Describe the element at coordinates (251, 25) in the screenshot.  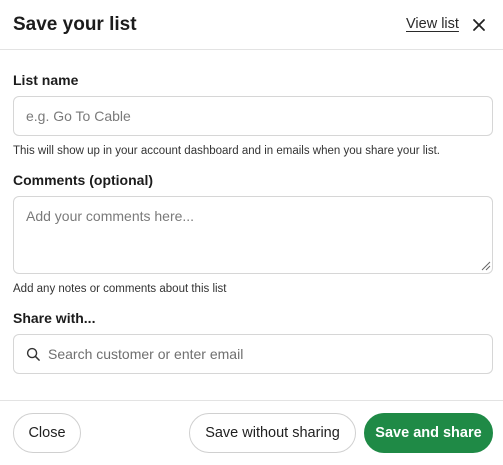
I see `dialog-header: Save your list View list` at that location.